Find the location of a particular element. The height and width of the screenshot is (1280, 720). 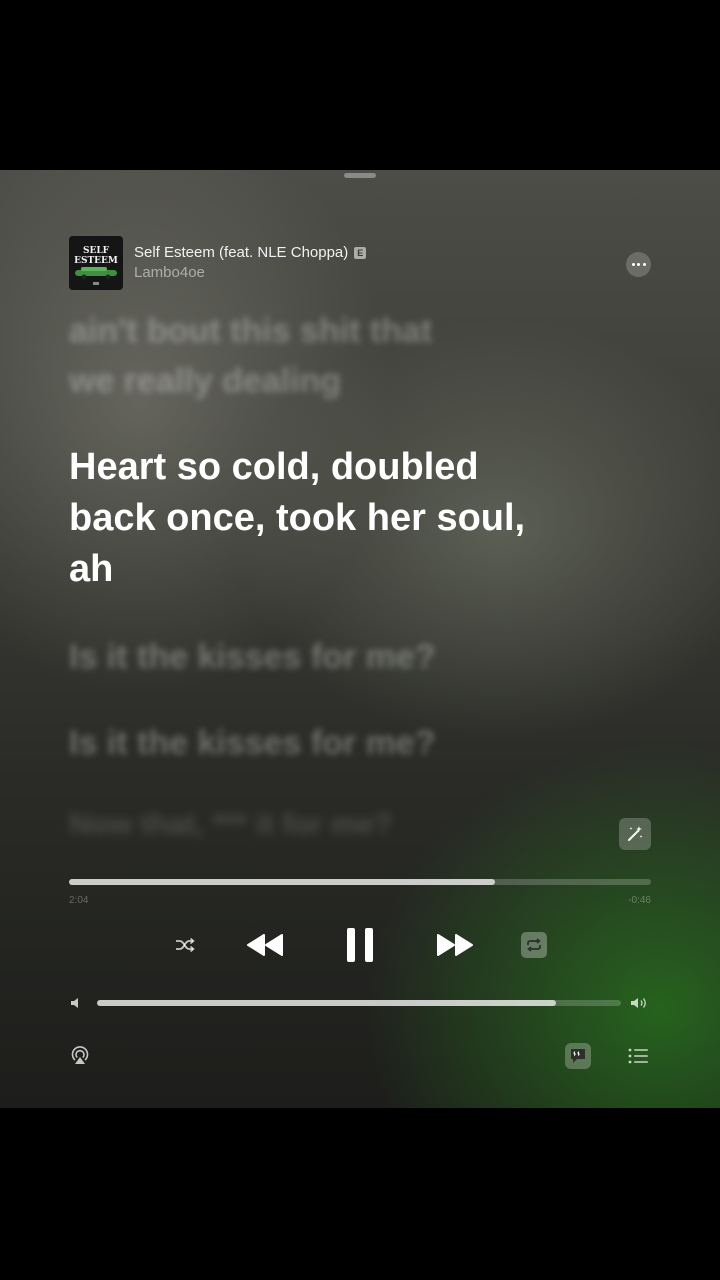

airplay-icon is located at coordinates (80, 1055).